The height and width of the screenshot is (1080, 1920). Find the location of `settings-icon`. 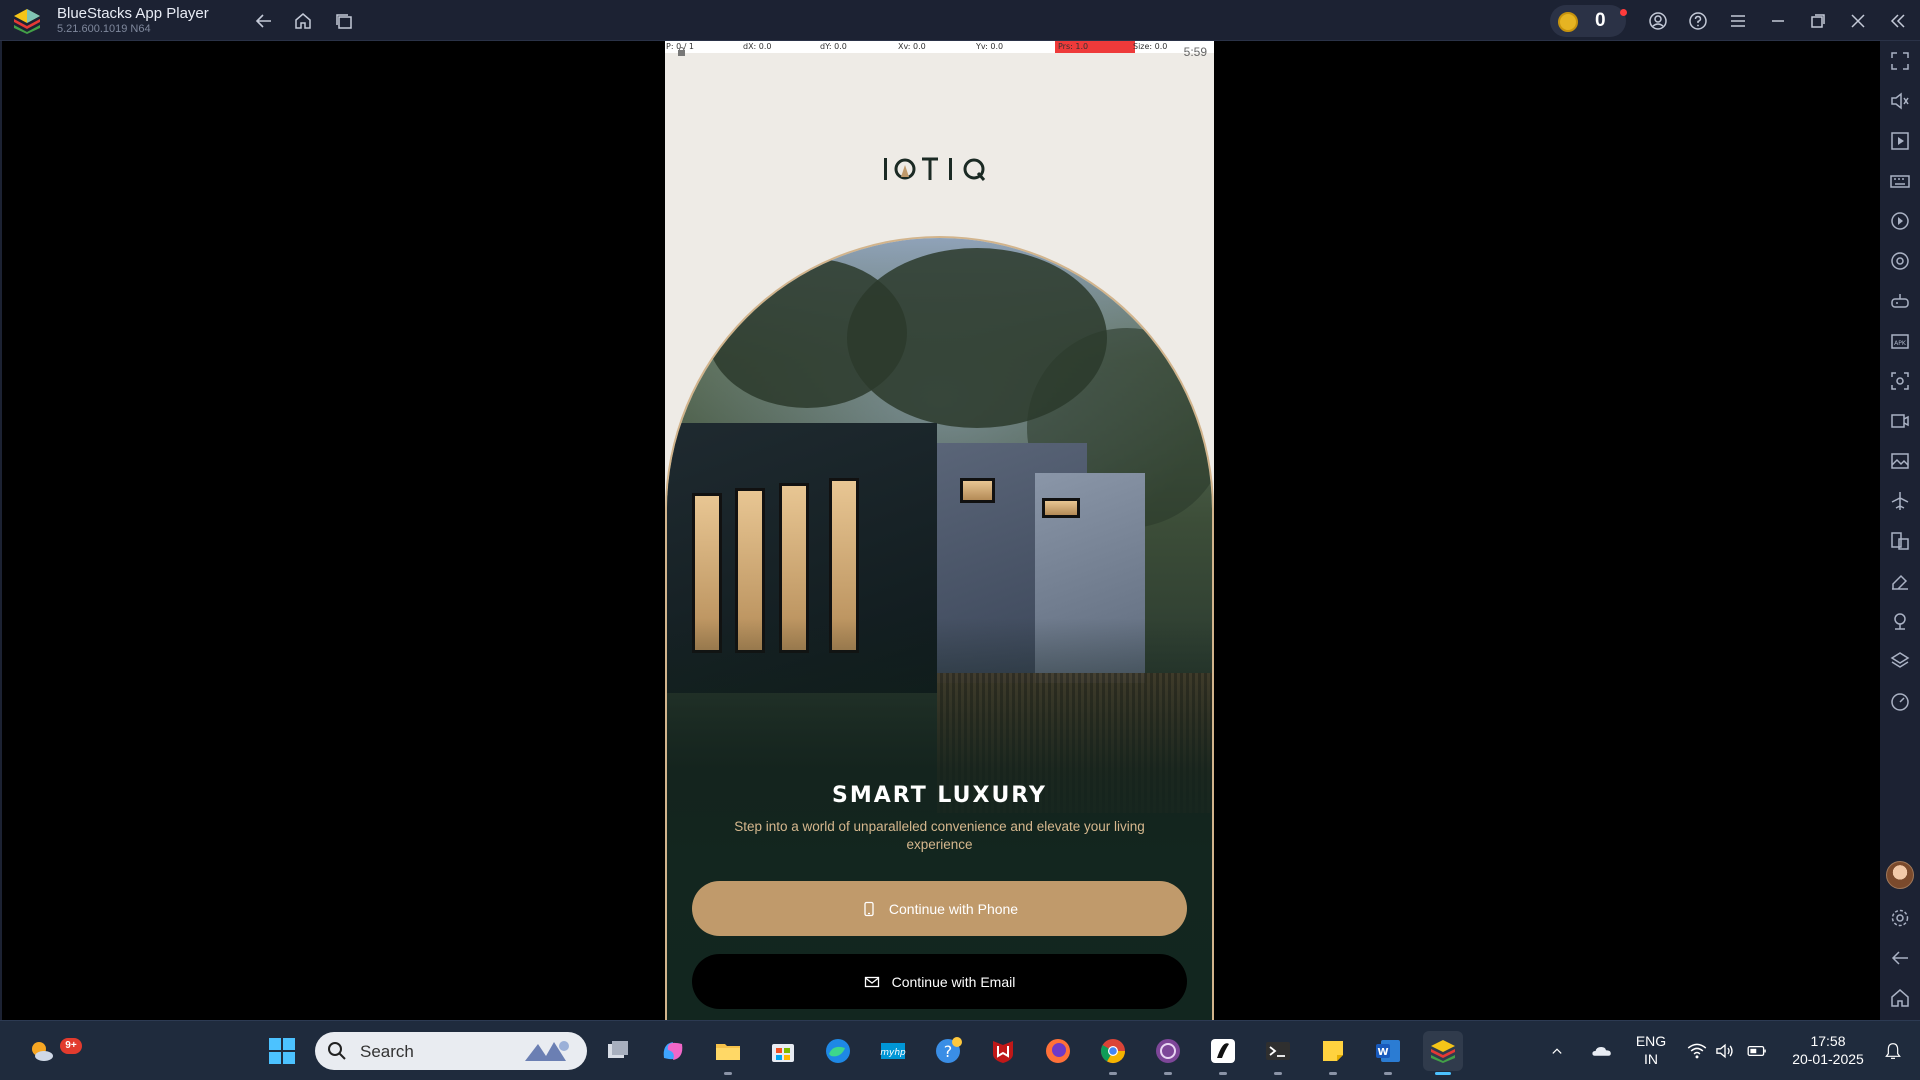

settings-icon is located at coordinates (1900, 918).